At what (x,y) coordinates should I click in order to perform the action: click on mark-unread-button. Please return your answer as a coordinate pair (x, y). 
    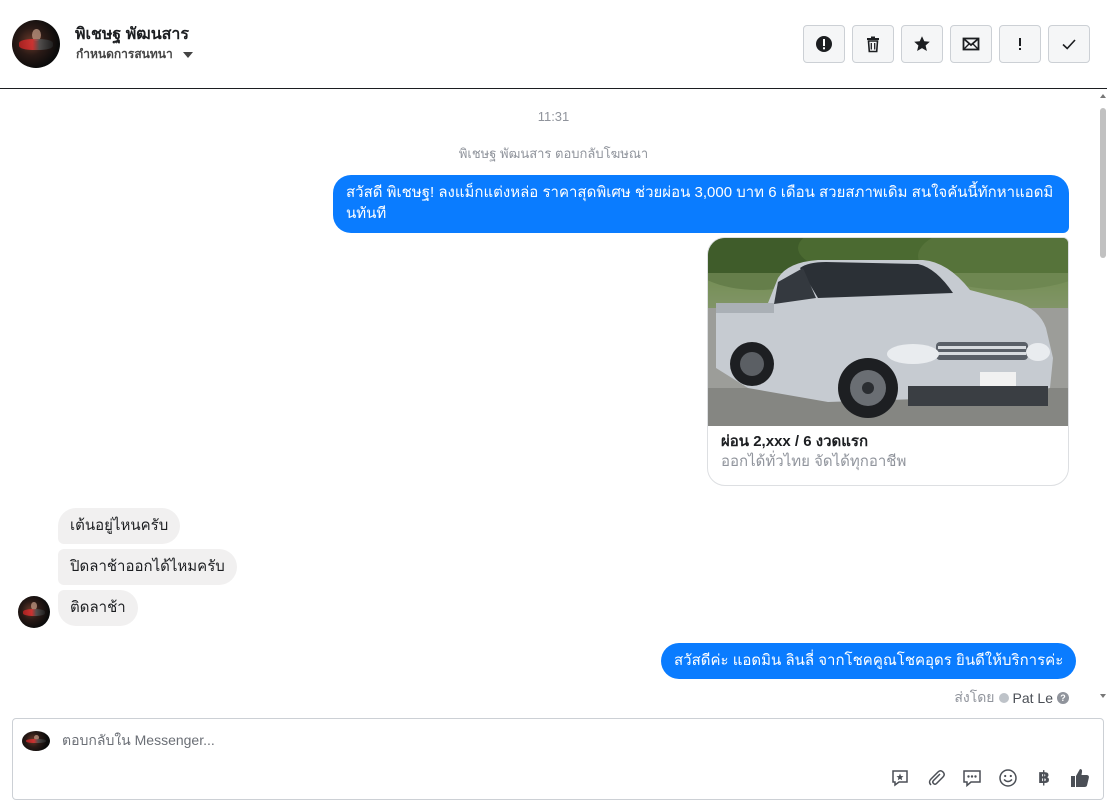
    Looking at the image, I should click on (971, 44).